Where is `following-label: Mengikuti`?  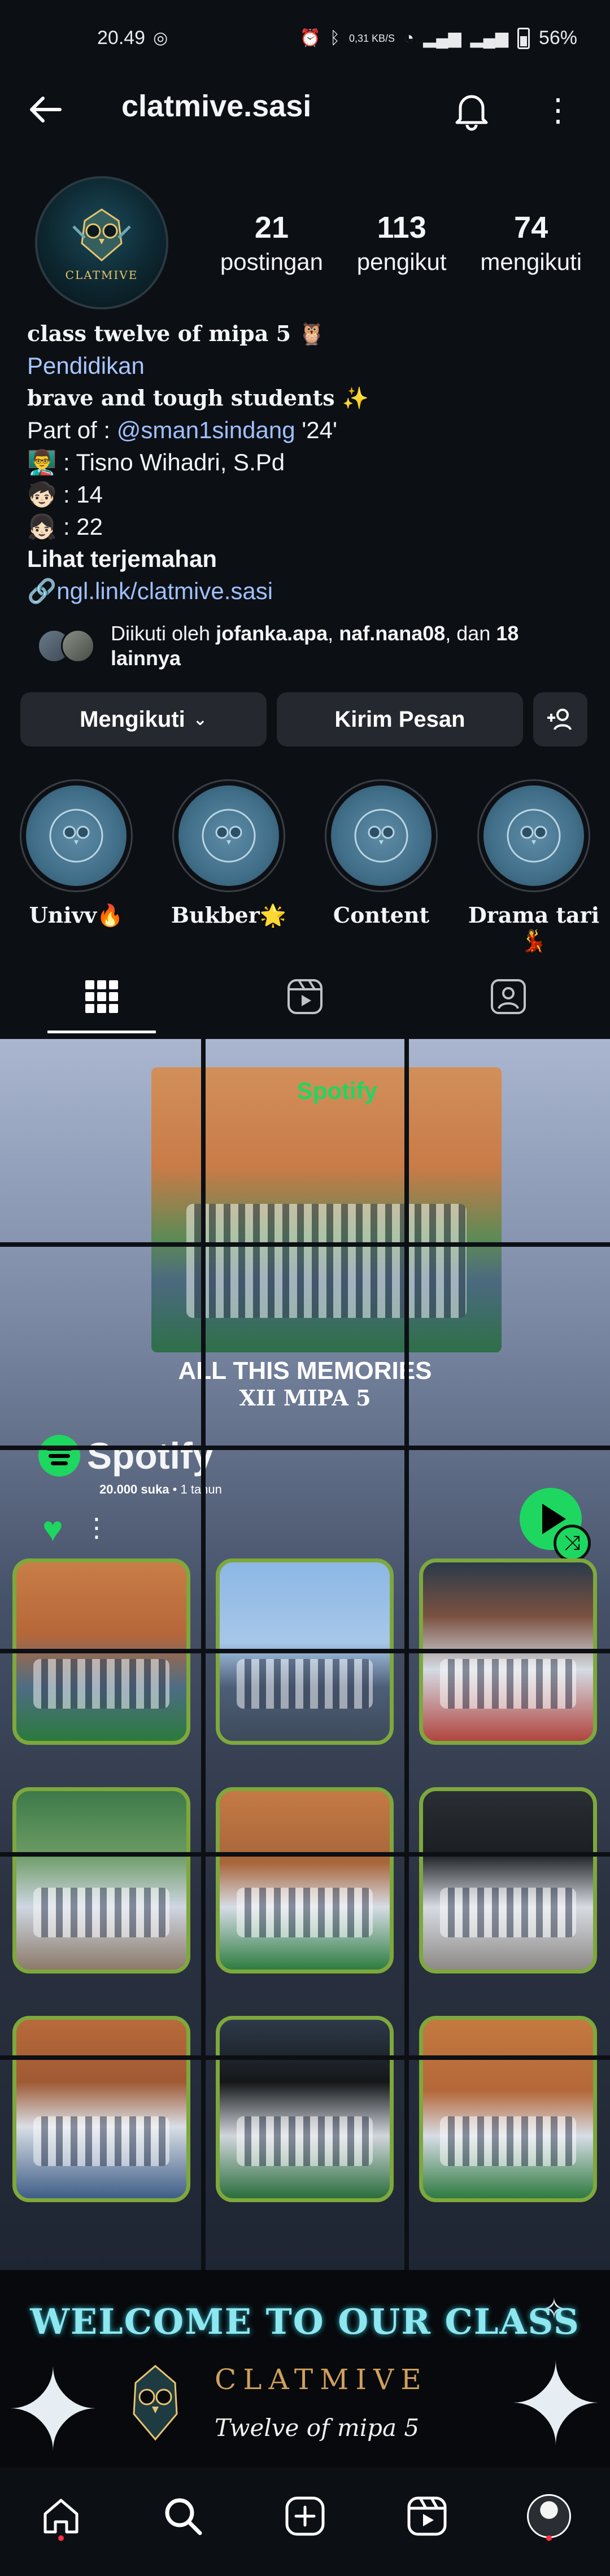 following-label: Mengikuti is located at coordinates (132, 719).